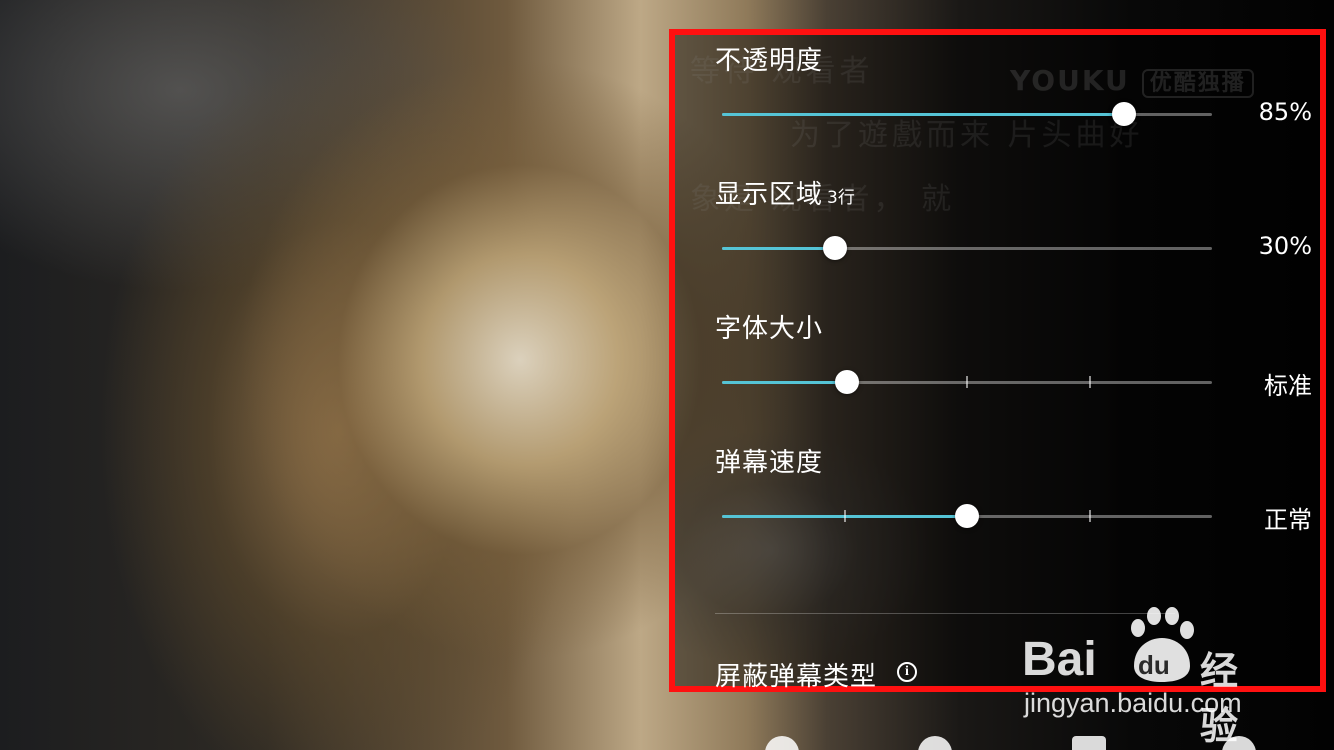 This screenshot has width=1334, height=750. Describe the element at coordinates (769, 463) in the screenshot. I see `speed-label: 弹幕速度` at that location.